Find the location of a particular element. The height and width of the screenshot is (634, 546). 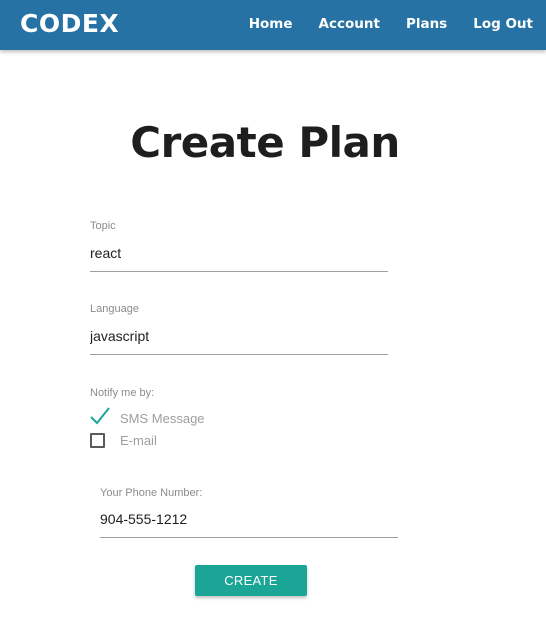

phone-label: Your Phone Number: is located at coordinates (151, 493).